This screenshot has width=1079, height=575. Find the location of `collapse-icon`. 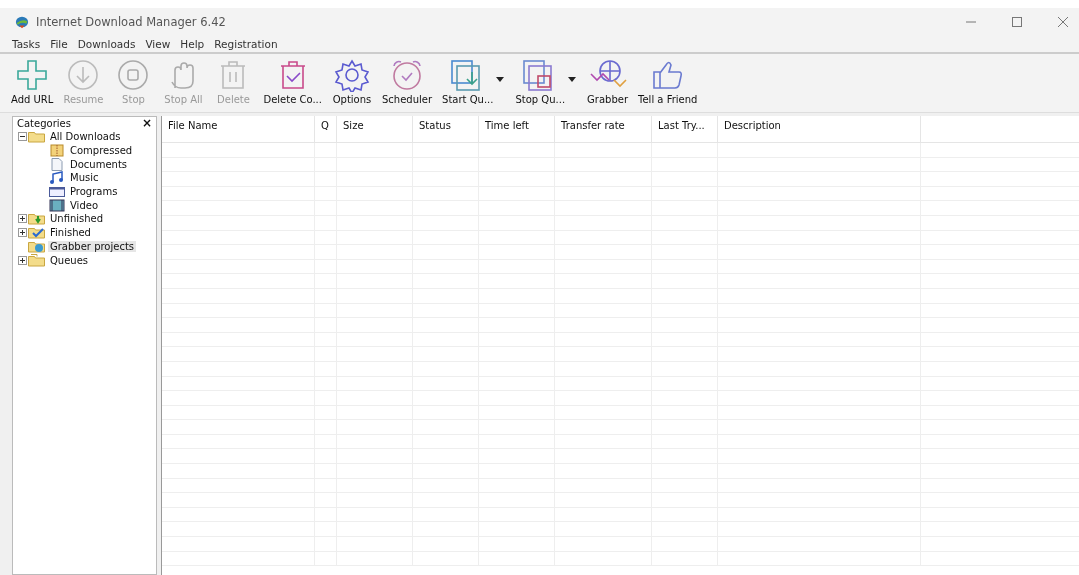

collapse-icon is located at coordinates (22, 137).